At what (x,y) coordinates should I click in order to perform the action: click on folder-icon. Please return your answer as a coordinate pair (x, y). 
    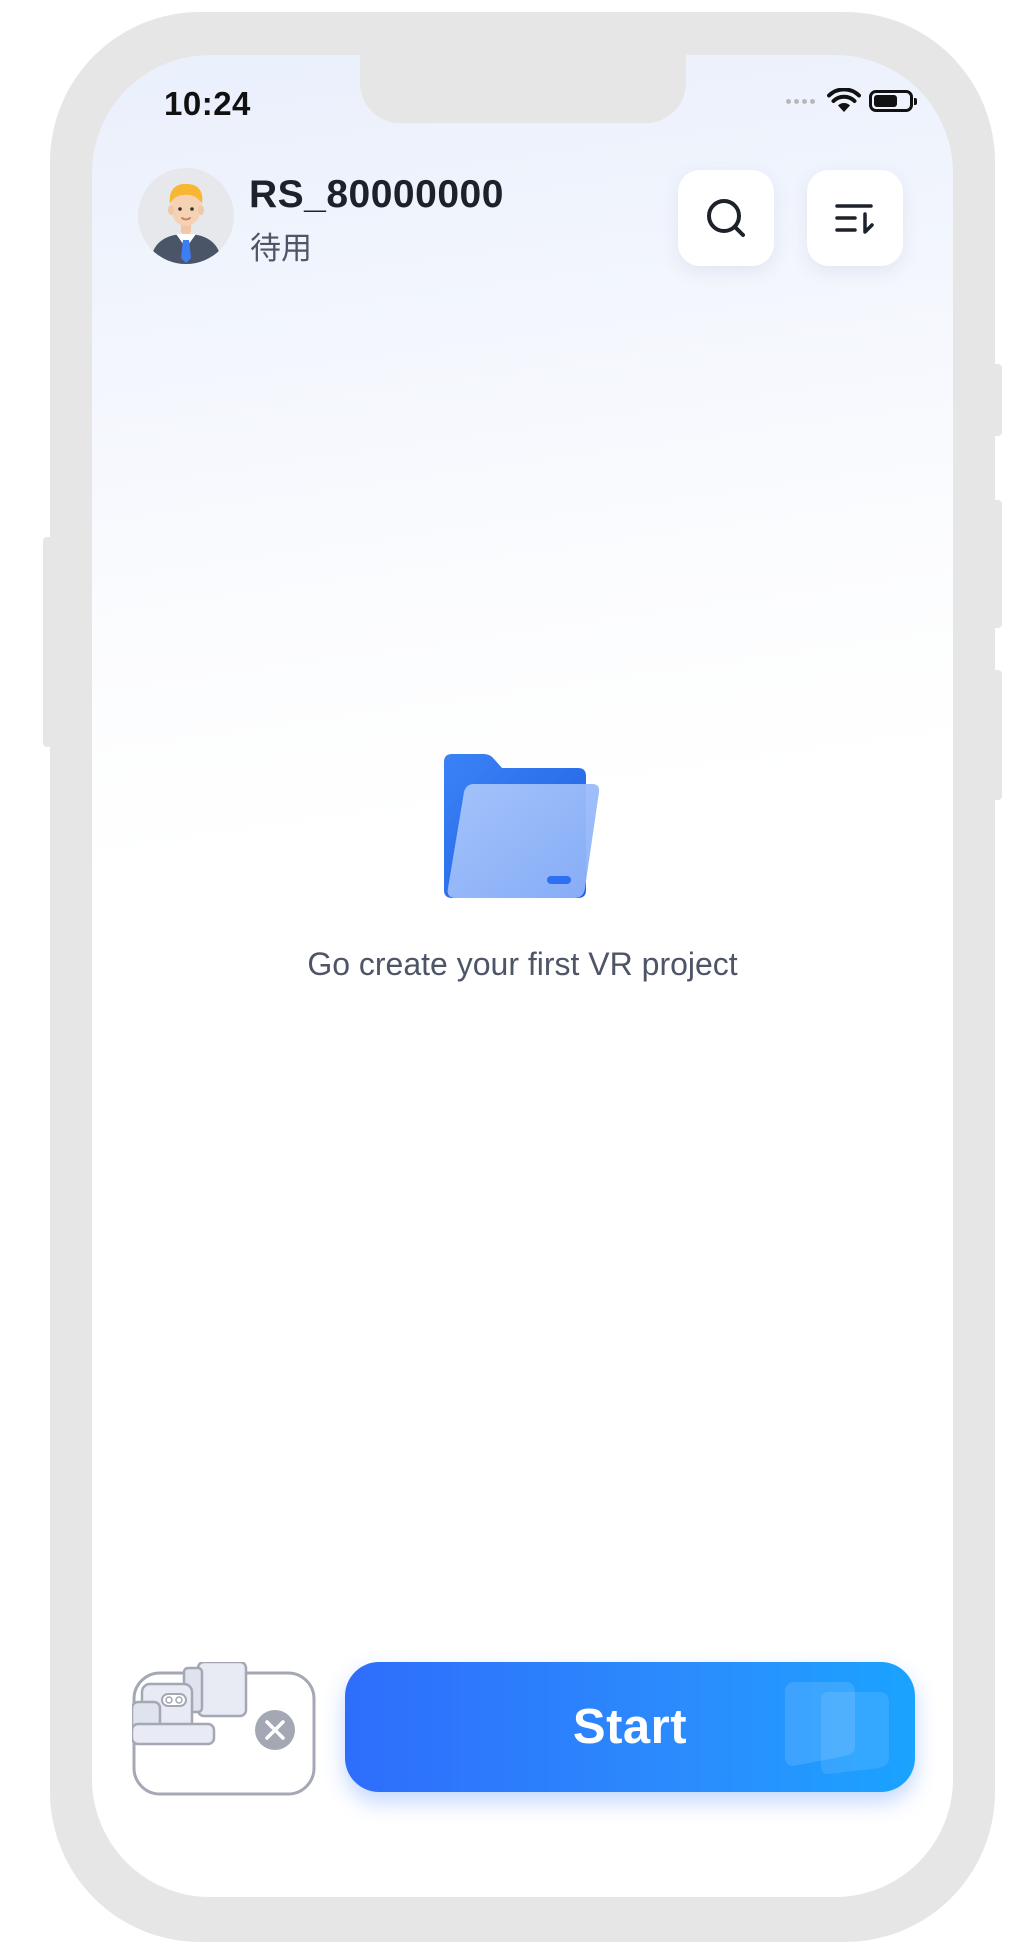
    Looking at the image, I should click on (522, 829).